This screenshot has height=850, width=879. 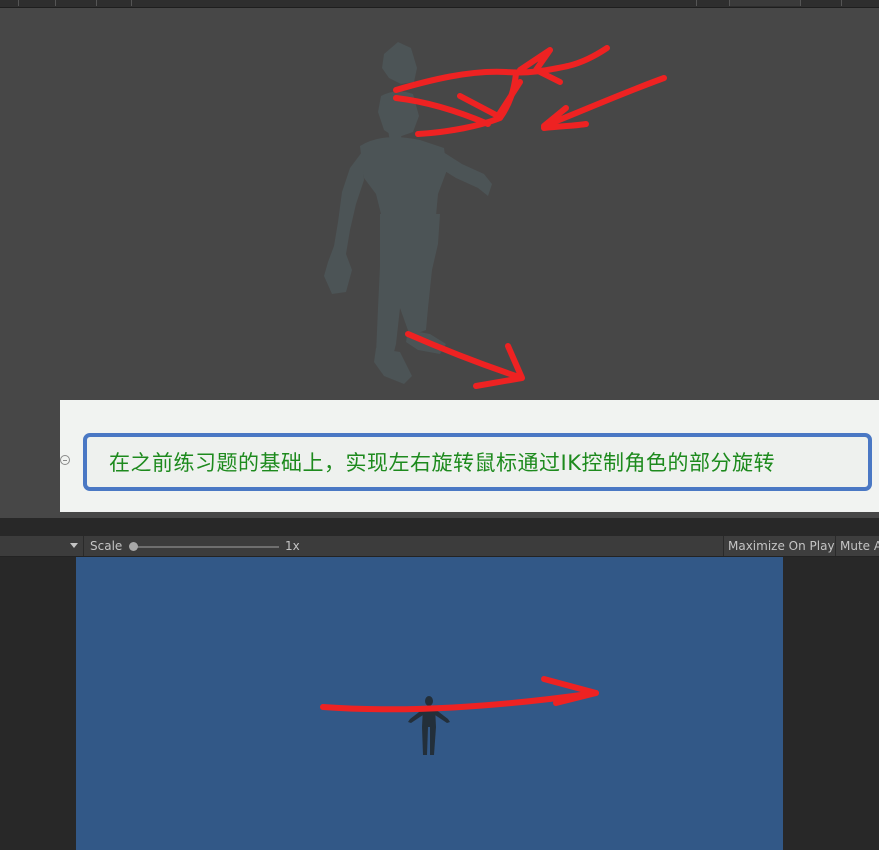 I want to click on dropdown-arrow-icon, so click(x=74, y=545).